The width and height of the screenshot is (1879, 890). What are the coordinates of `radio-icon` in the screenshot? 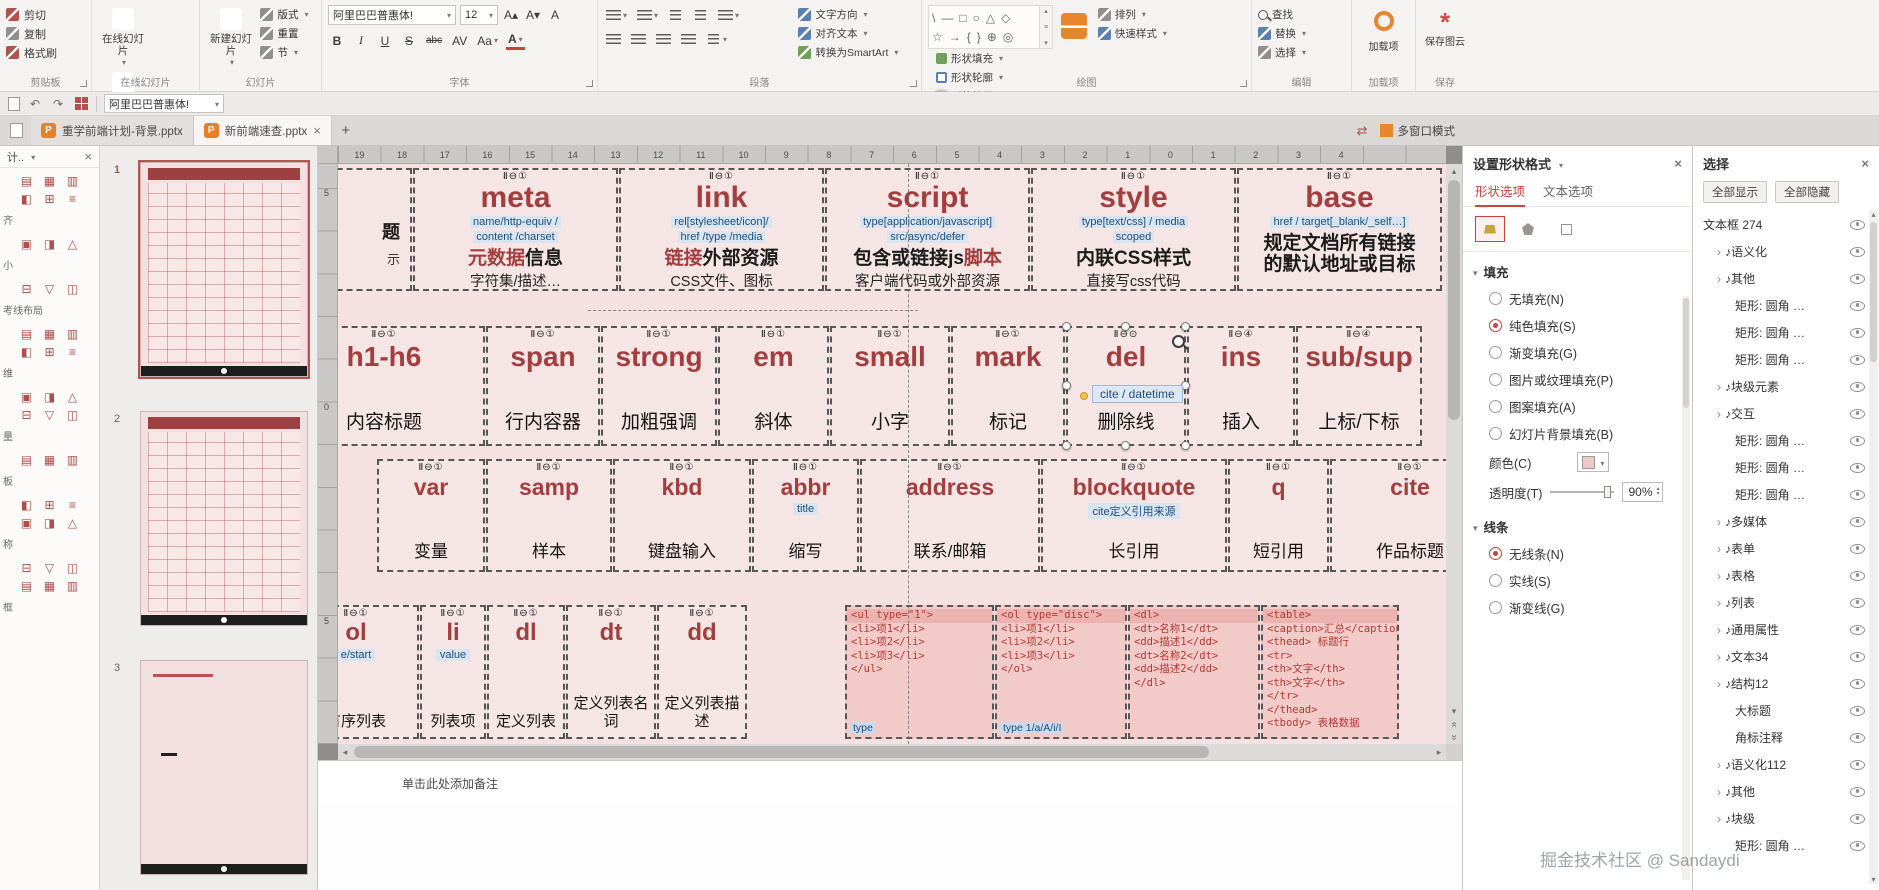 It's located at (1495, 298).